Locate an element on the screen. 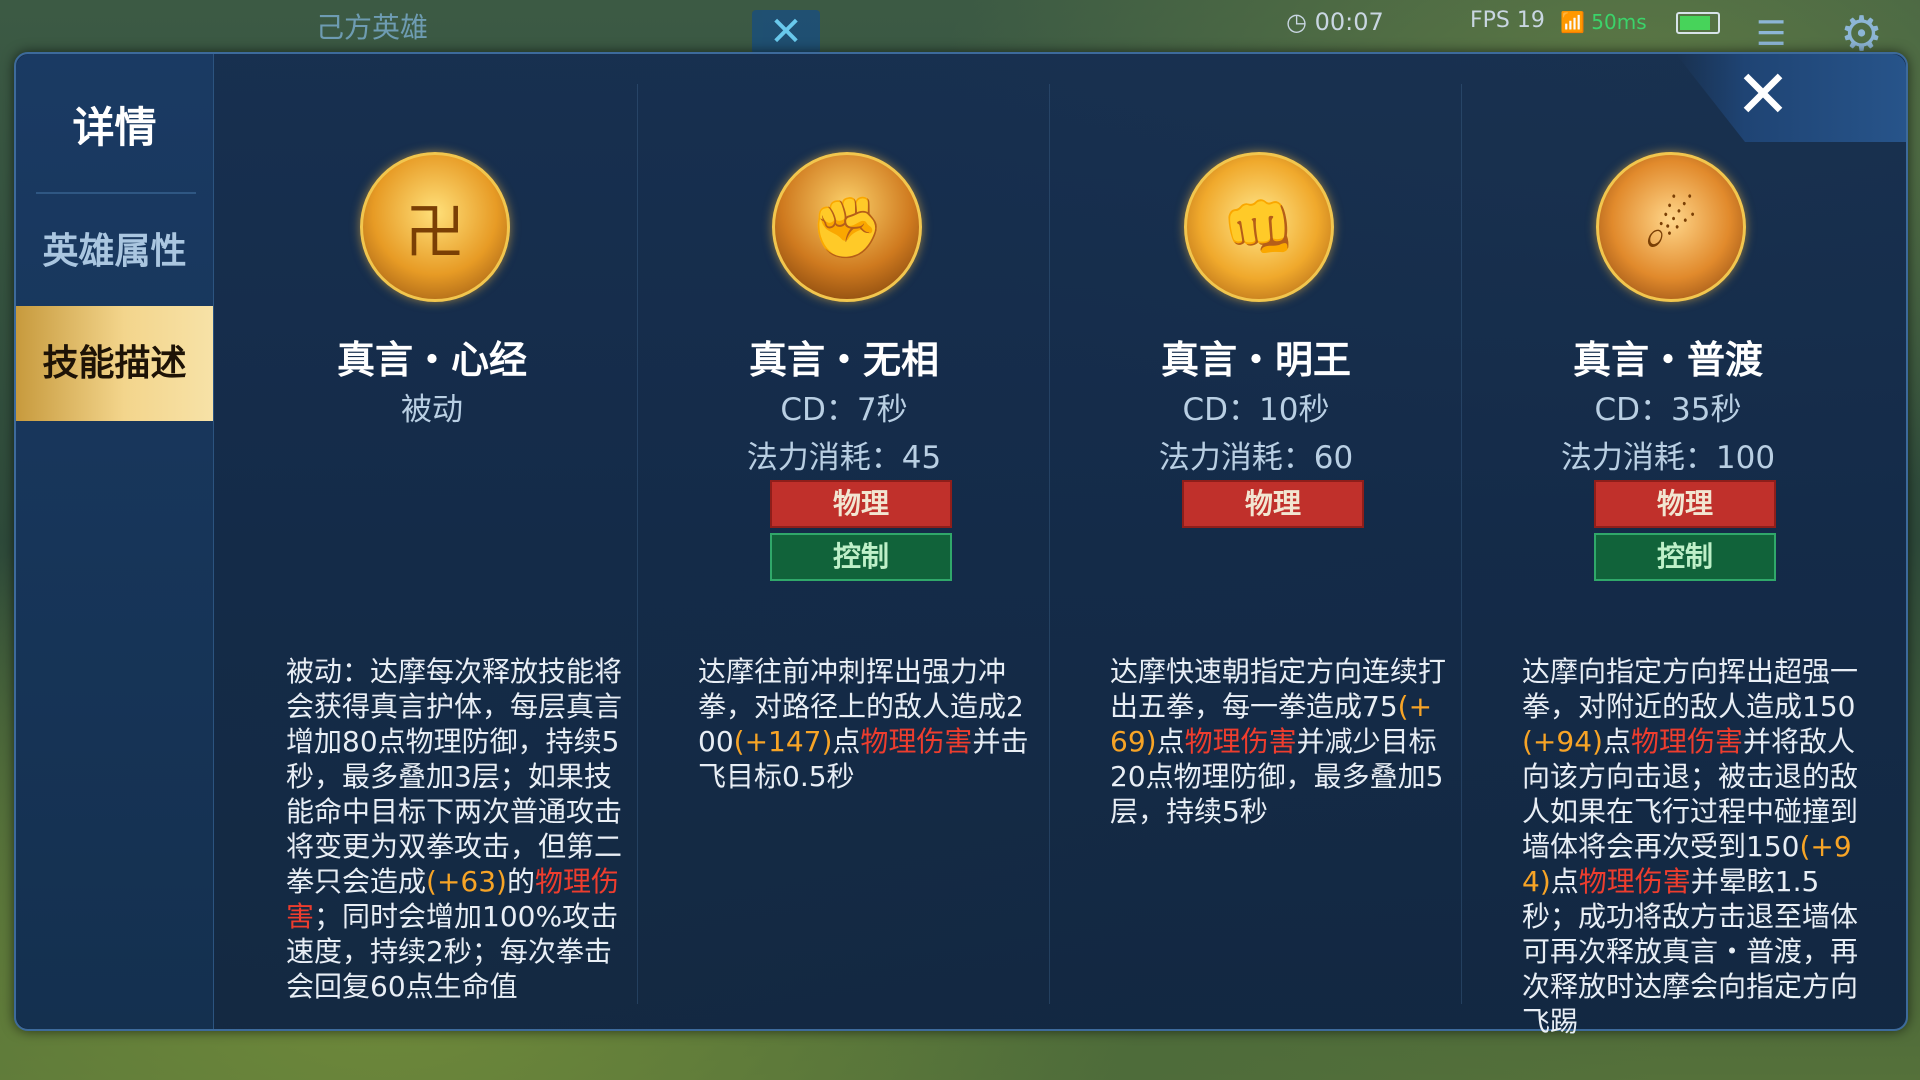 This screenshot has width=1920, height=1080. tab-hero-attributes: 英雄属性 is located at coordinates (114, 251).